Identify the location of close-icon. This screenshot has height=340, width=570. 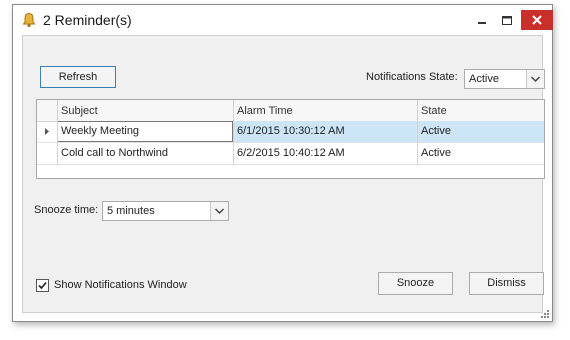
(537, 20).